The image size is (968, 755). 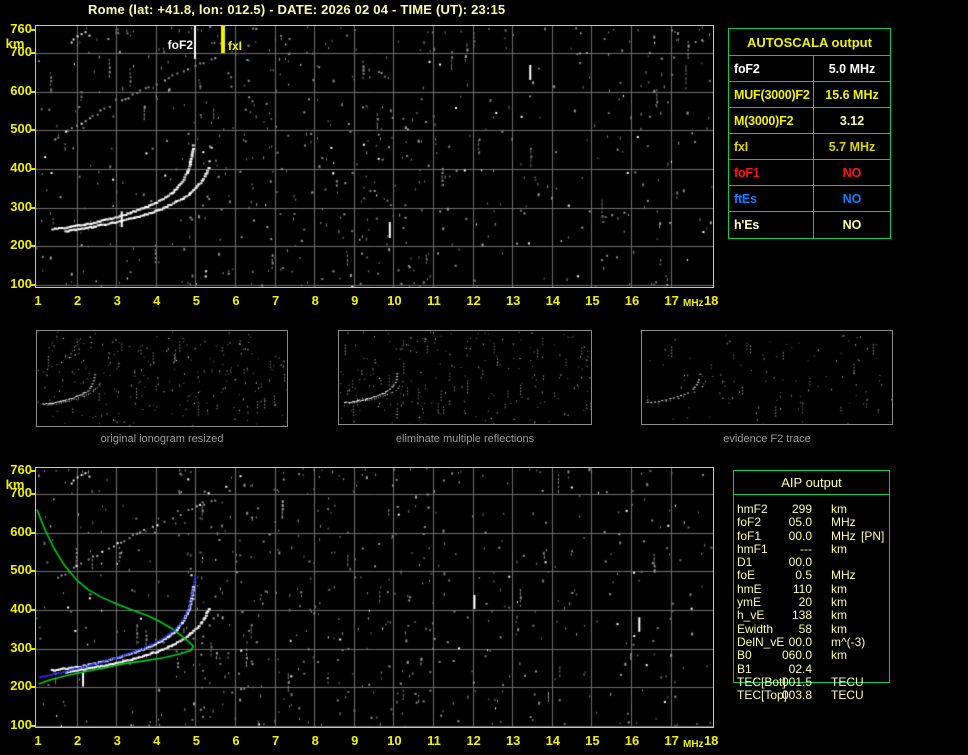 What do you see at coordinates (21, 283) in the screenshot?
I see `y-tick-label: 100` at bounding box center [21, 283].